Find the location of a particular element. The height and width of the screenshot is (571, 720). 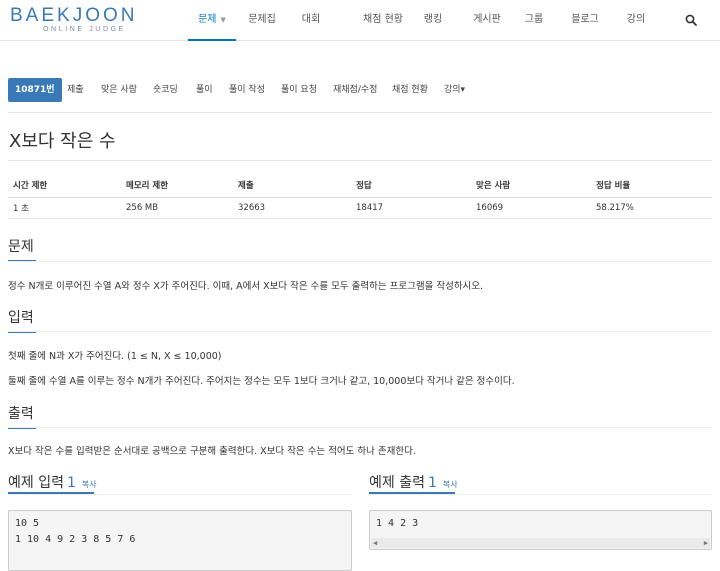

example-input-box: 10 5 1 10 4 9 2 3 8 5 7 6 is located at coordinates (180, 540).